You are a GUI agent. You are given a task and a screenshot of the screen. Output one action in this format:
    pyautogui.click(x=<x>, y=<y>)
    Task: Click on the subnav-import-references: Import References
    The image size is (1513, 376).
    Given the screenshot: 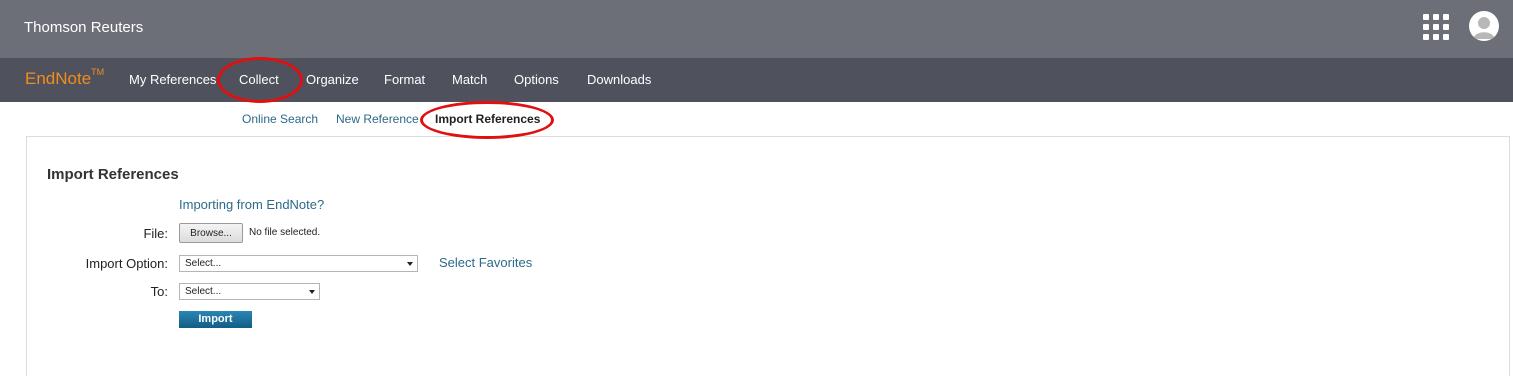 What is the action you would take?
    pyautogui.click(x=487, y=119)
    